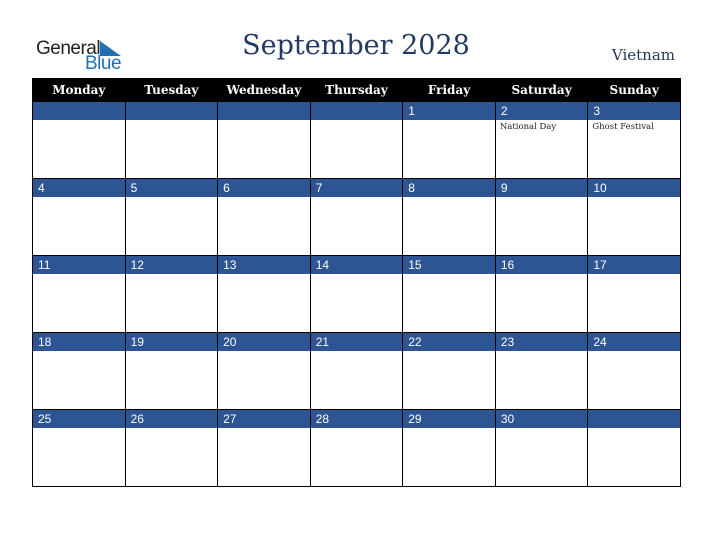 Image resolution: width=712 pixels, height=550 pixels. Describe the element at coordinates (79, 448) in the screenshot. I see `day-cell: 25` at that location.